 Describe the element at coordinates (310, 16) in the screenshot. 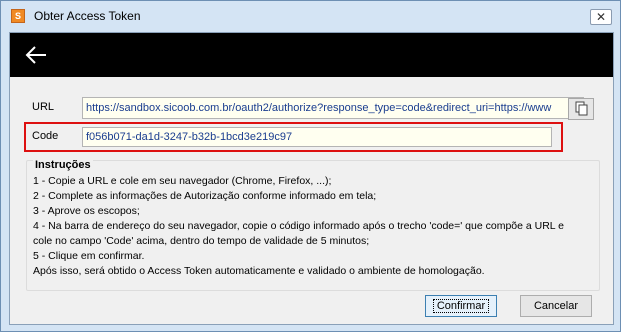

I see `title-bar: S Obter Access Token ✕` at that location.